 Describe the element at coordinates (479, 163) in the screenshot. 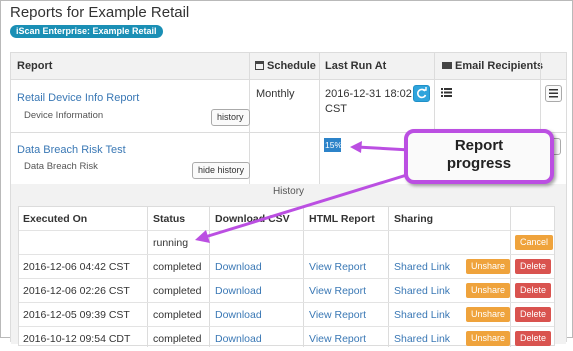

I see `callout-line2: progress` at that location.